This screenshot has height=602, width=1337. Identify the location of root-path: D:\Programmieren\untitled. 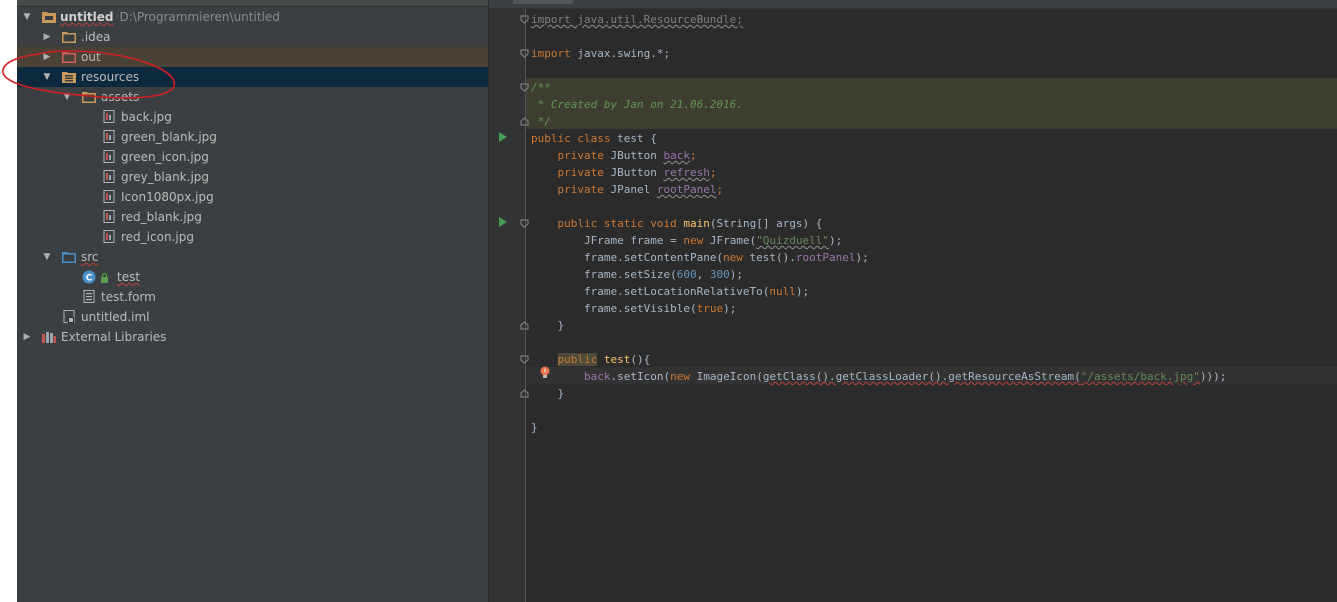
(199, 17).